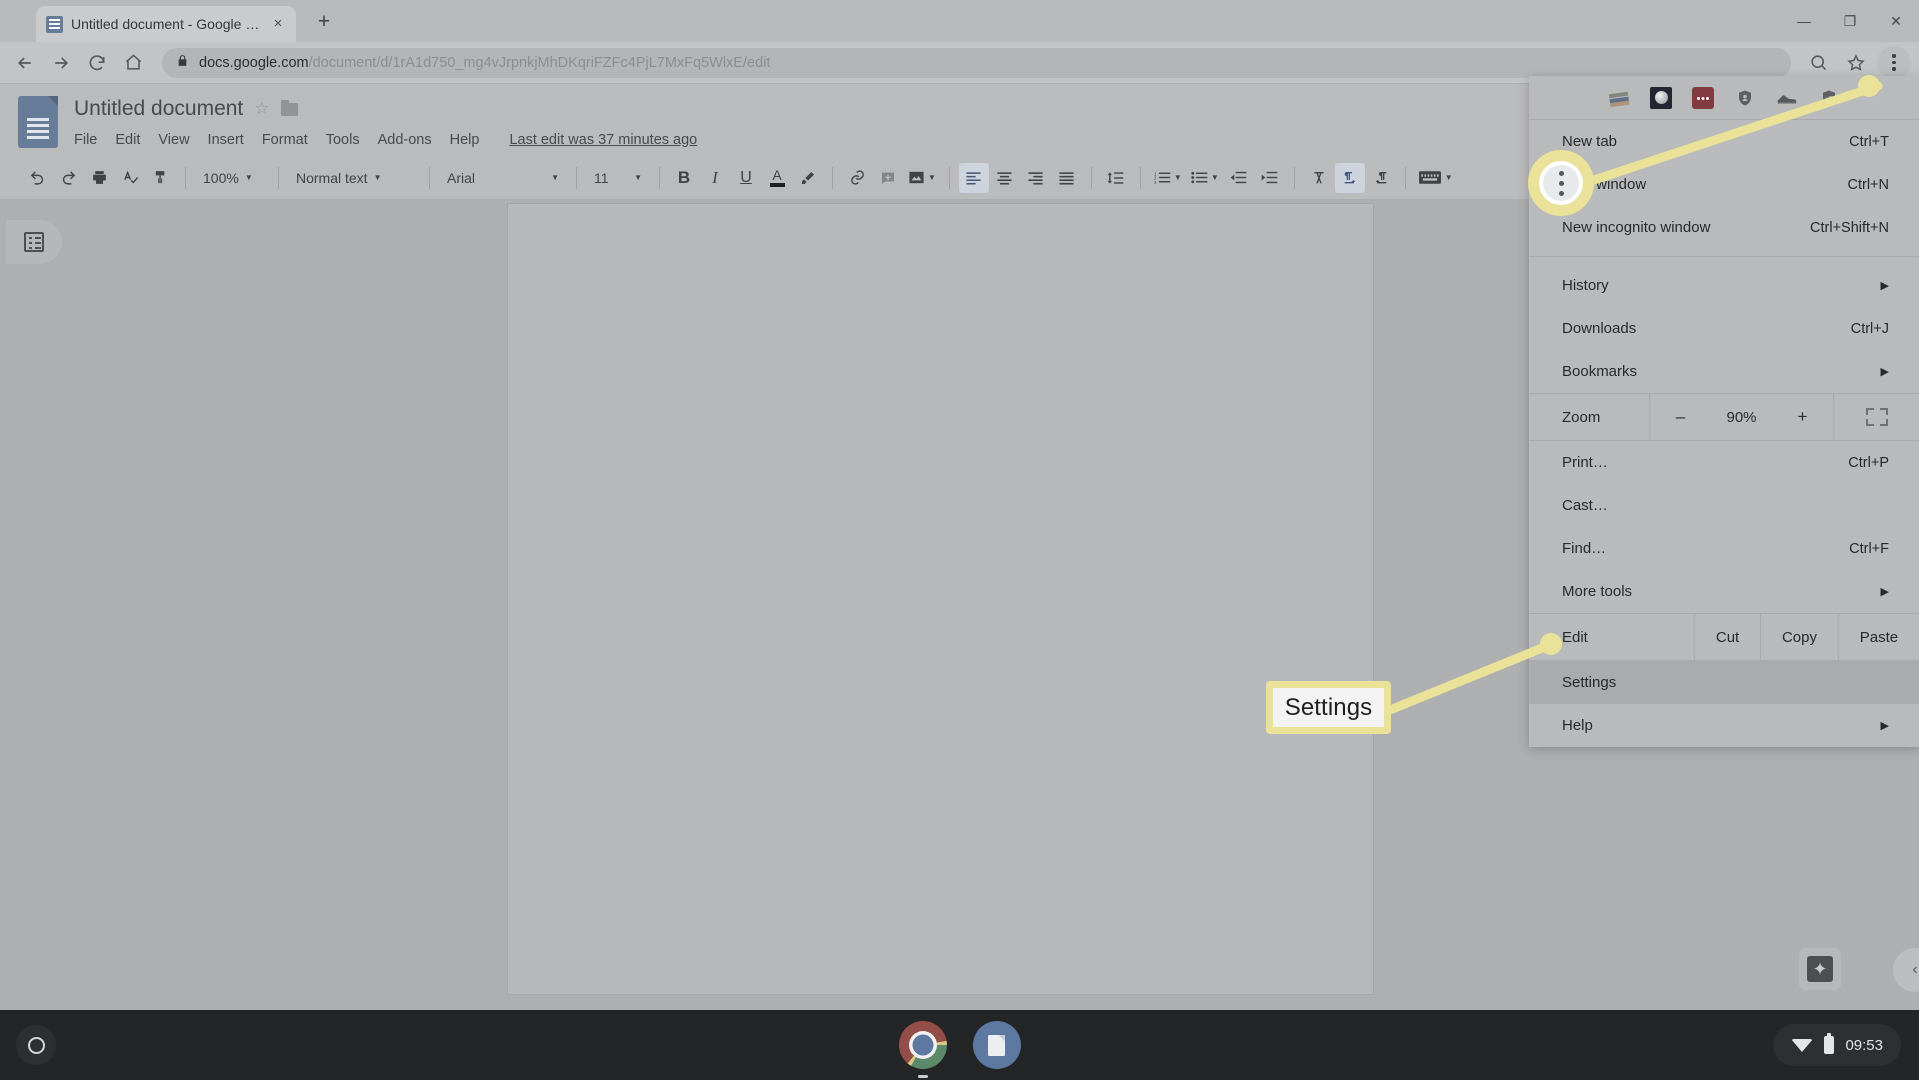  I want to click on annotation-dot-settings, so click(1551, 644).